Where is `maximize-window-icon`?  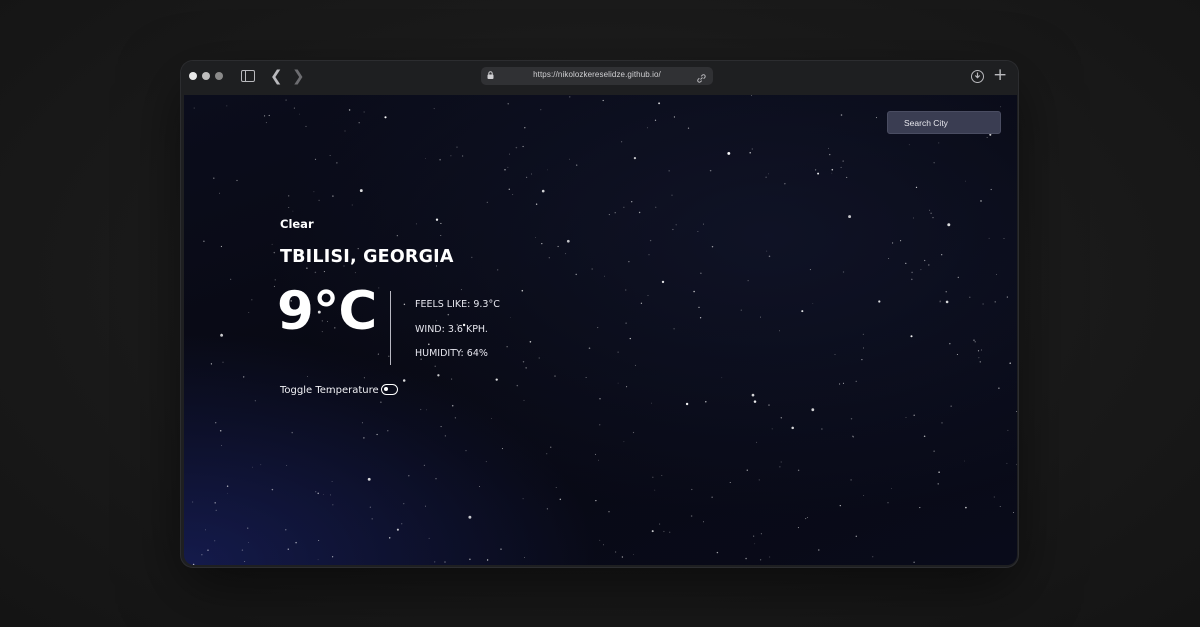 maximize-window-icon is located at coordinates (219, 76).